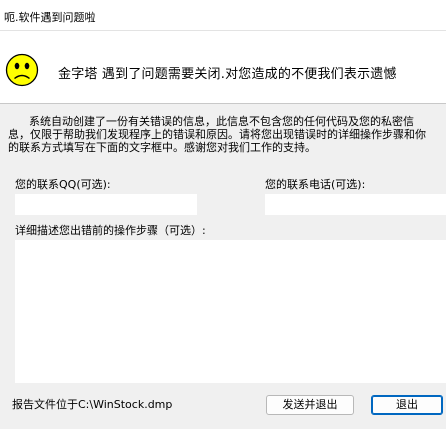  Describe the element at coordinates (63, 184) in the screenshot. I see `qq-label: 您的联系QQ(可选):` at that location.